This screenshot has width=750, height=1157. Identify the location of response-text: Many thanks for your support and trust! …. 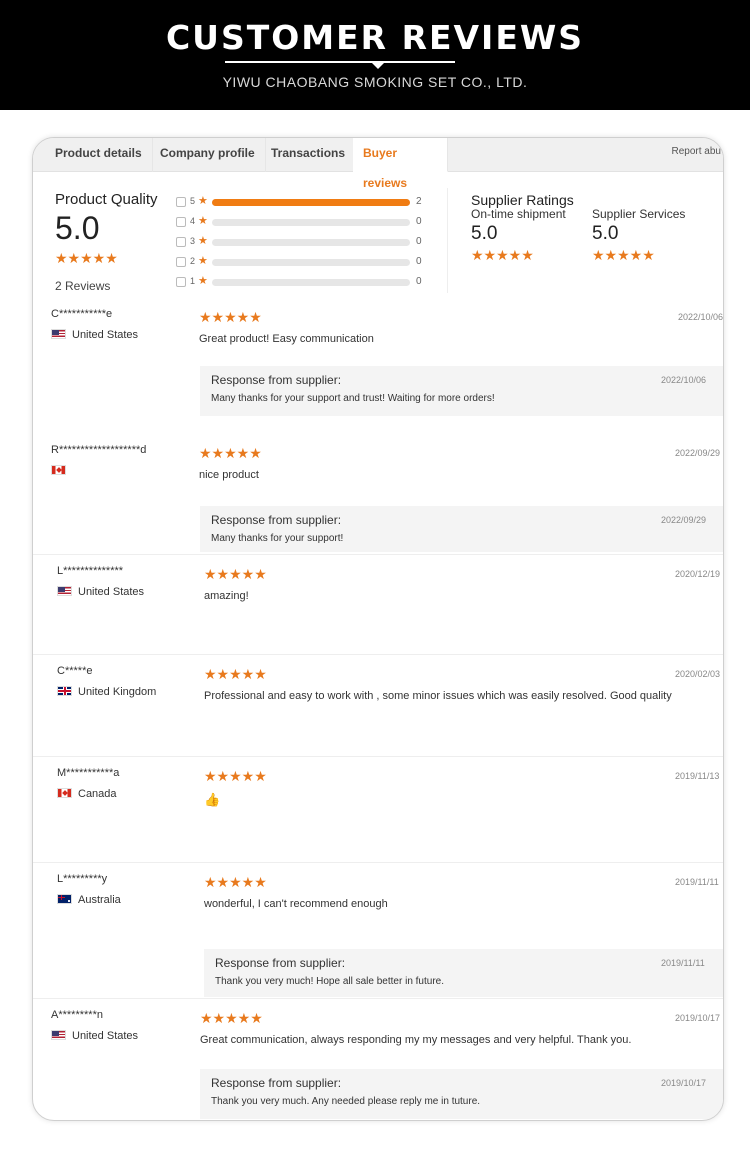
(353, 398).